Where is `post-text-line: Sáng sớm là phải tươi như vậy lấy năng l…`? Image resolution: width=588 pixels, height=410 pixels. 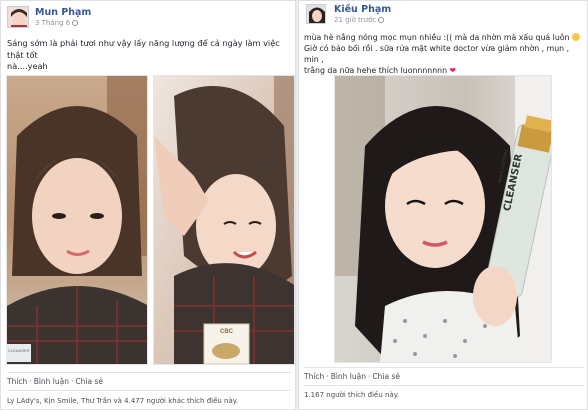
post-text-line: Sáng sớm là phải tươi như vậy lấy năng l… is located at coordinates (143, 49).